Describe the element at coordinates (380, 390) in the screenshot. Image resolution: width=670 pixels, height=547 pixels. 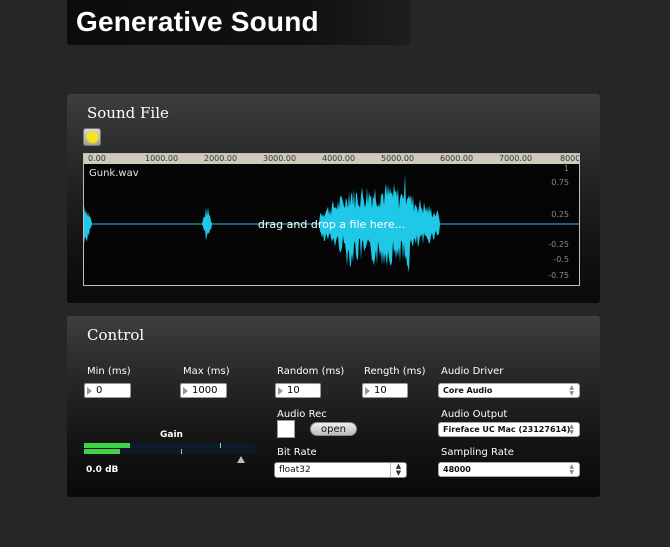
I see `length-value: 10` at that location.